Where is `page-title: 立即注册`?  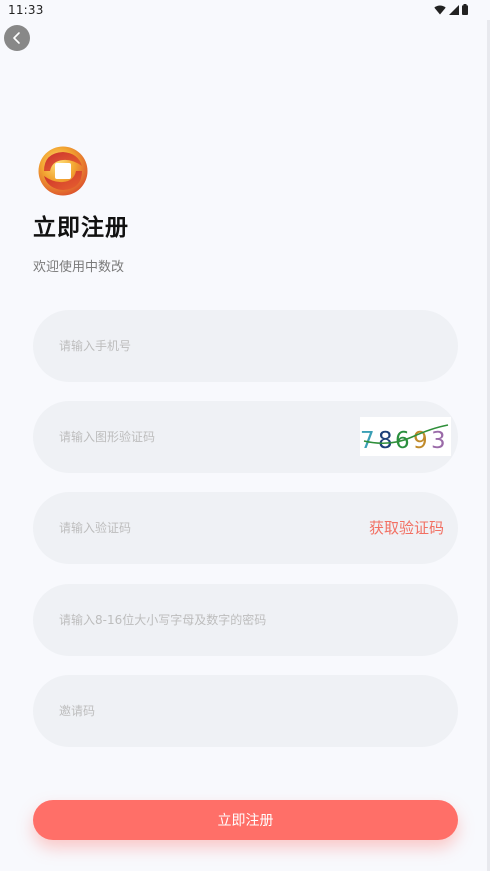 page-title: 立即注册 is located at coordinates (81, 228).